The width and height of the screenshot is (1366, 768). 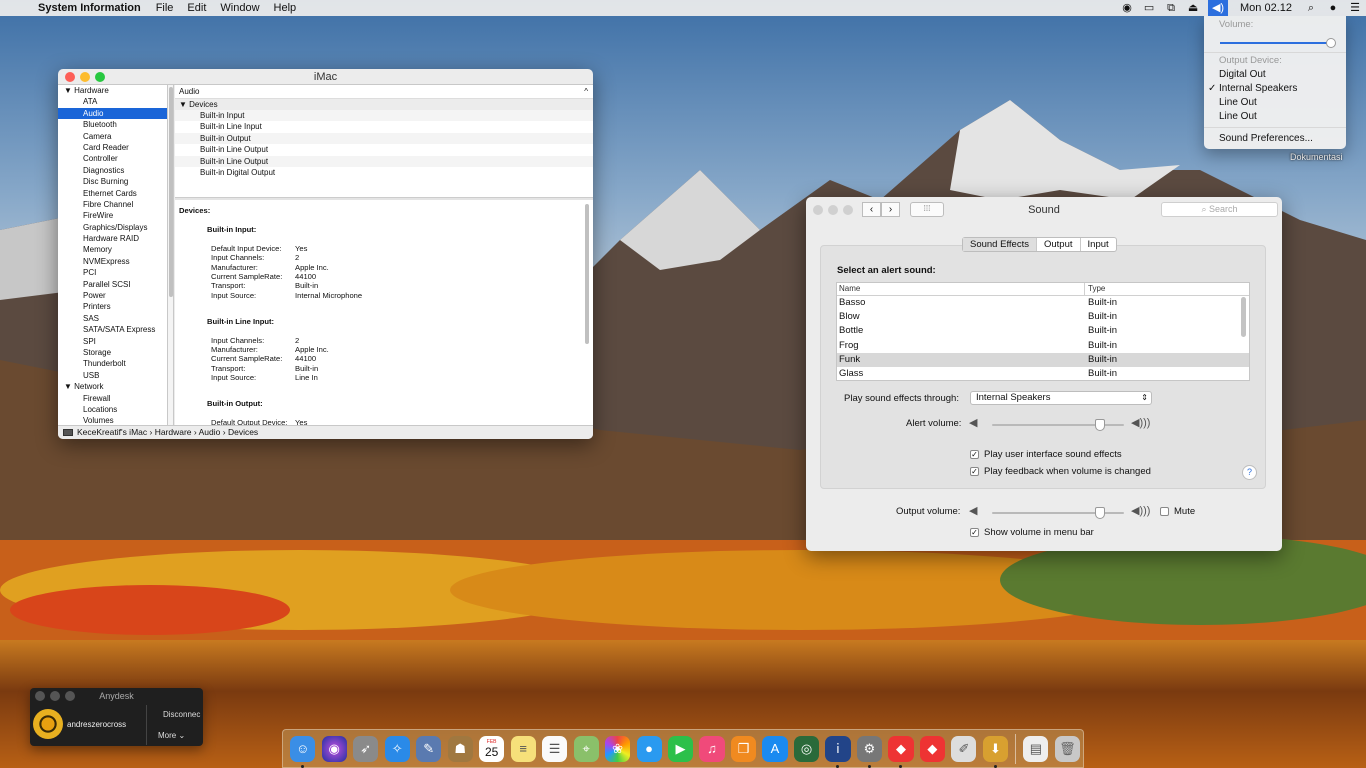 What do you see at coordinates (112, 136) in the screenshot?
I see `sidebar-item: Camera` at bounding box center [112, 136].